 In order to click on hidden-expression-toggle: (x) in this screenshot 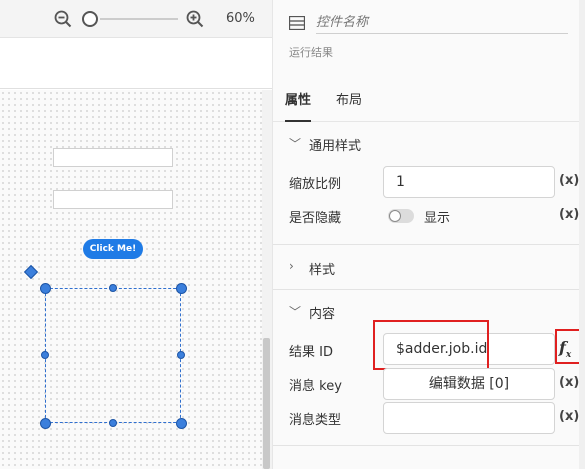, I will do `click(569, 214)`.